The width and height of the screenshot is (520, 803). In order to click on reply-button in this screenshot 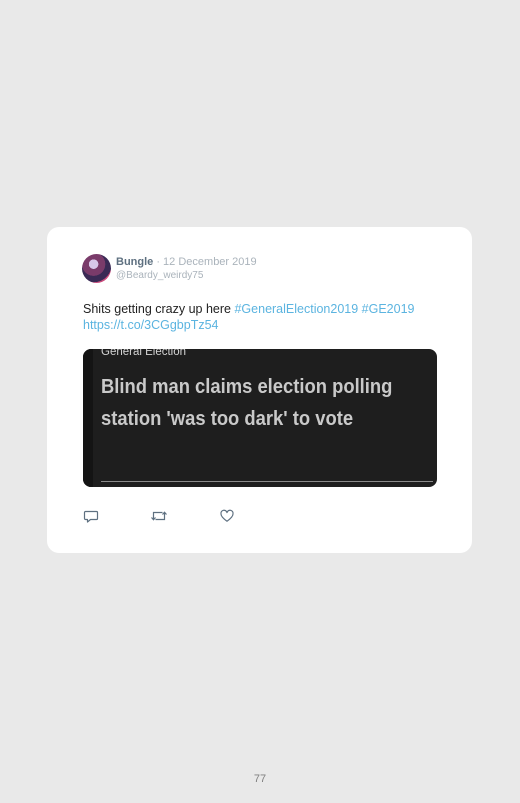, I will do `click(91, 516)`.